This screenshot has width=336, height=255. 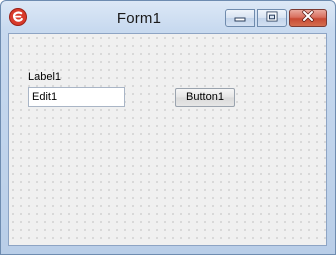 I want to click on title-bar: Form1, so click(x=168, y=17).